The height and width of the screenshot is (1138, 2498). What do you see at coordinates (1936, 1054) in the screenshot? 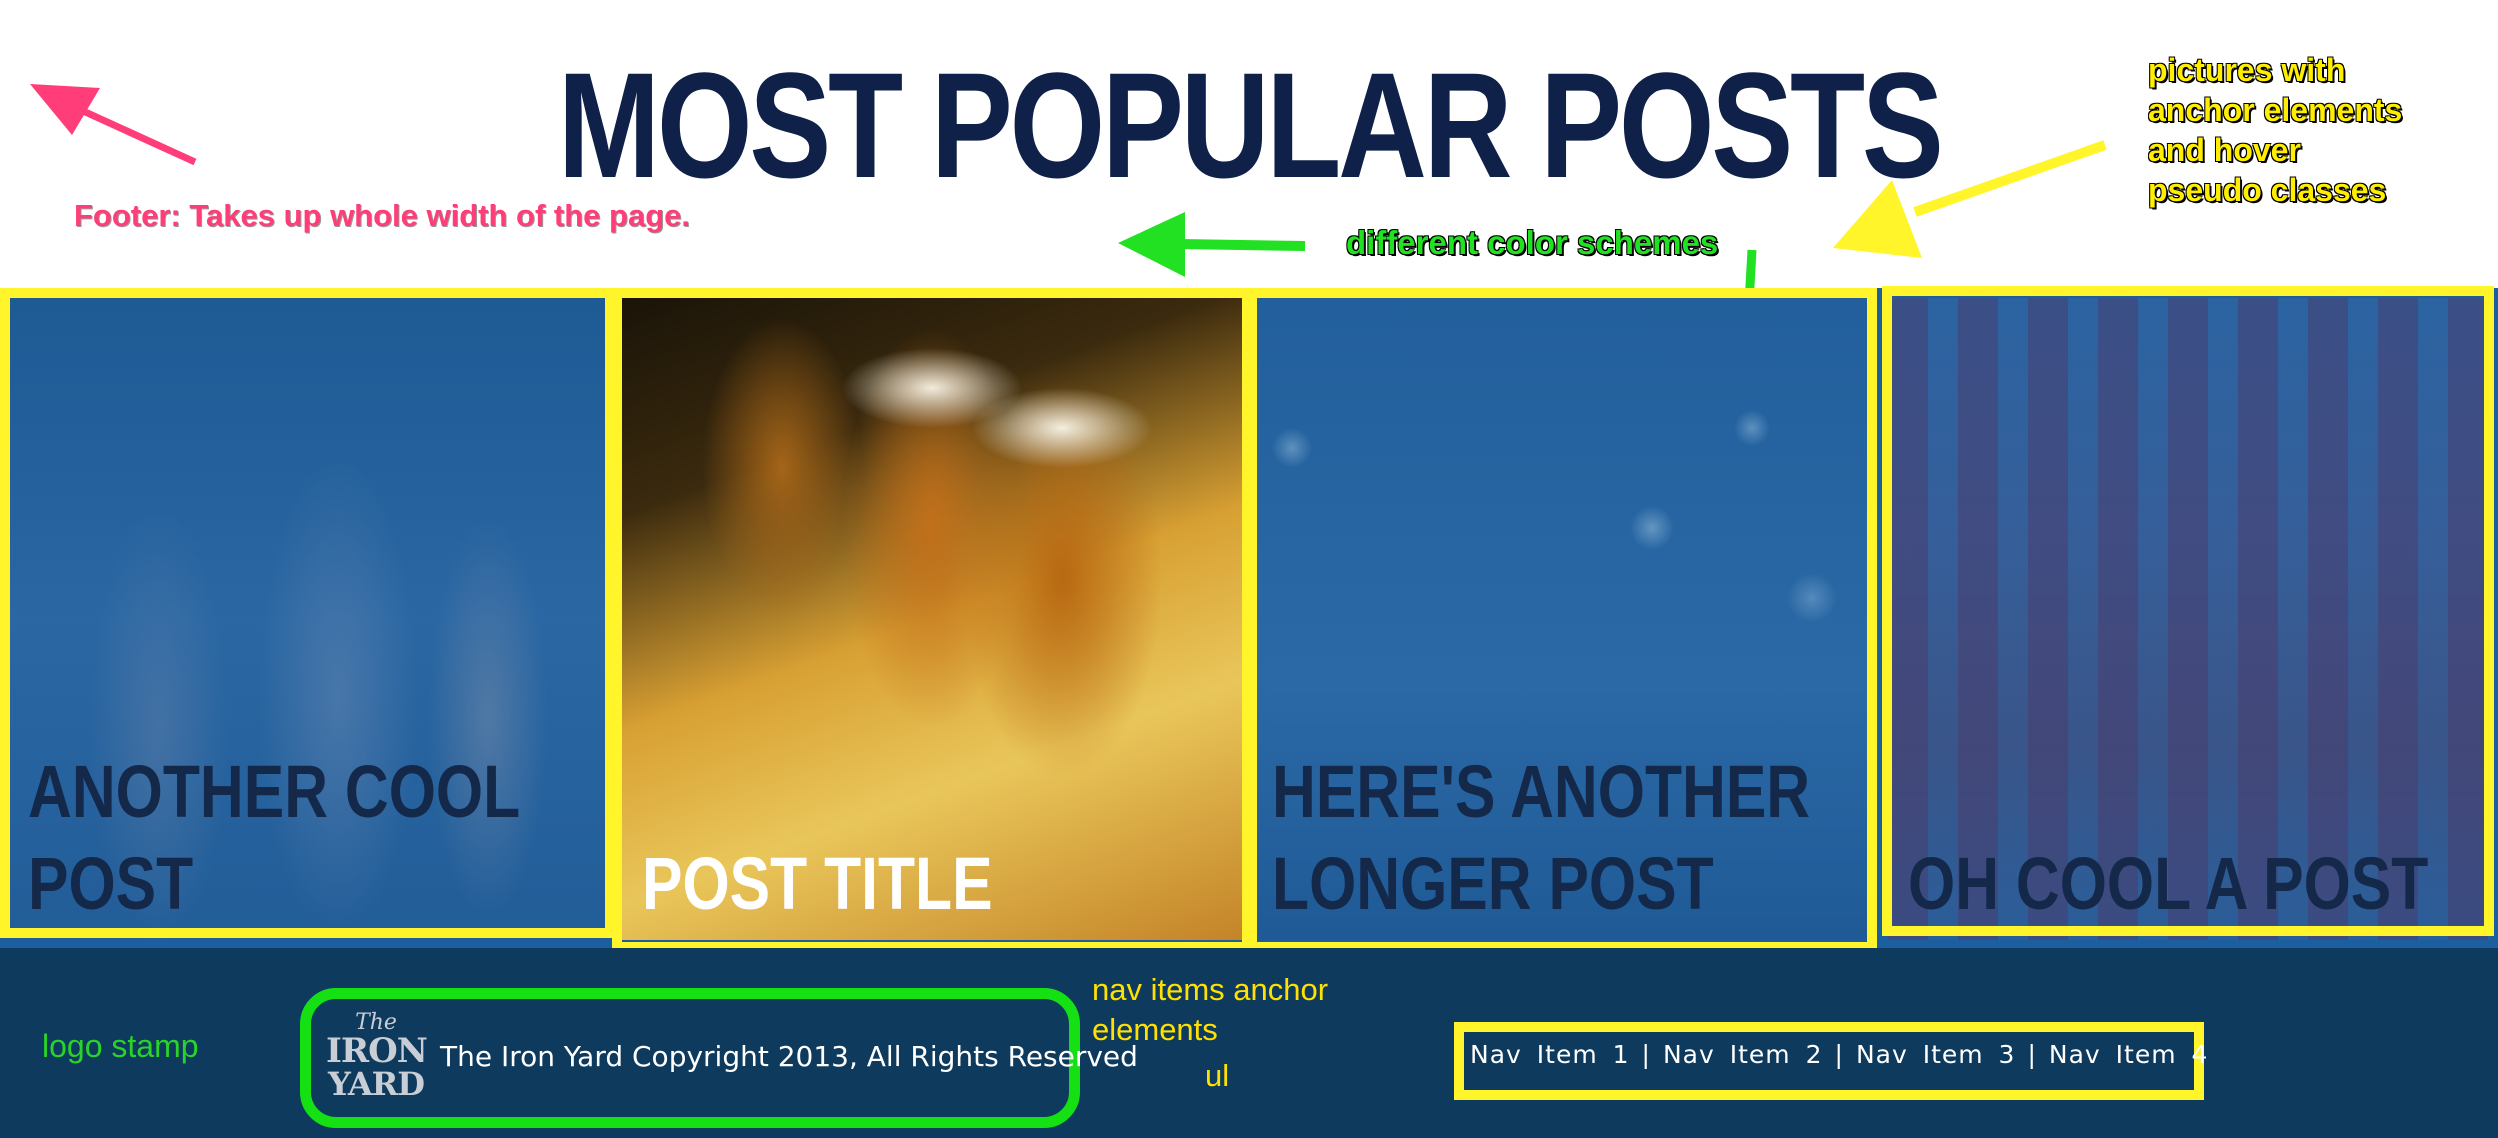
I see `nav-item-3: Nav Item 3` at bounding box center [1936, 1054].